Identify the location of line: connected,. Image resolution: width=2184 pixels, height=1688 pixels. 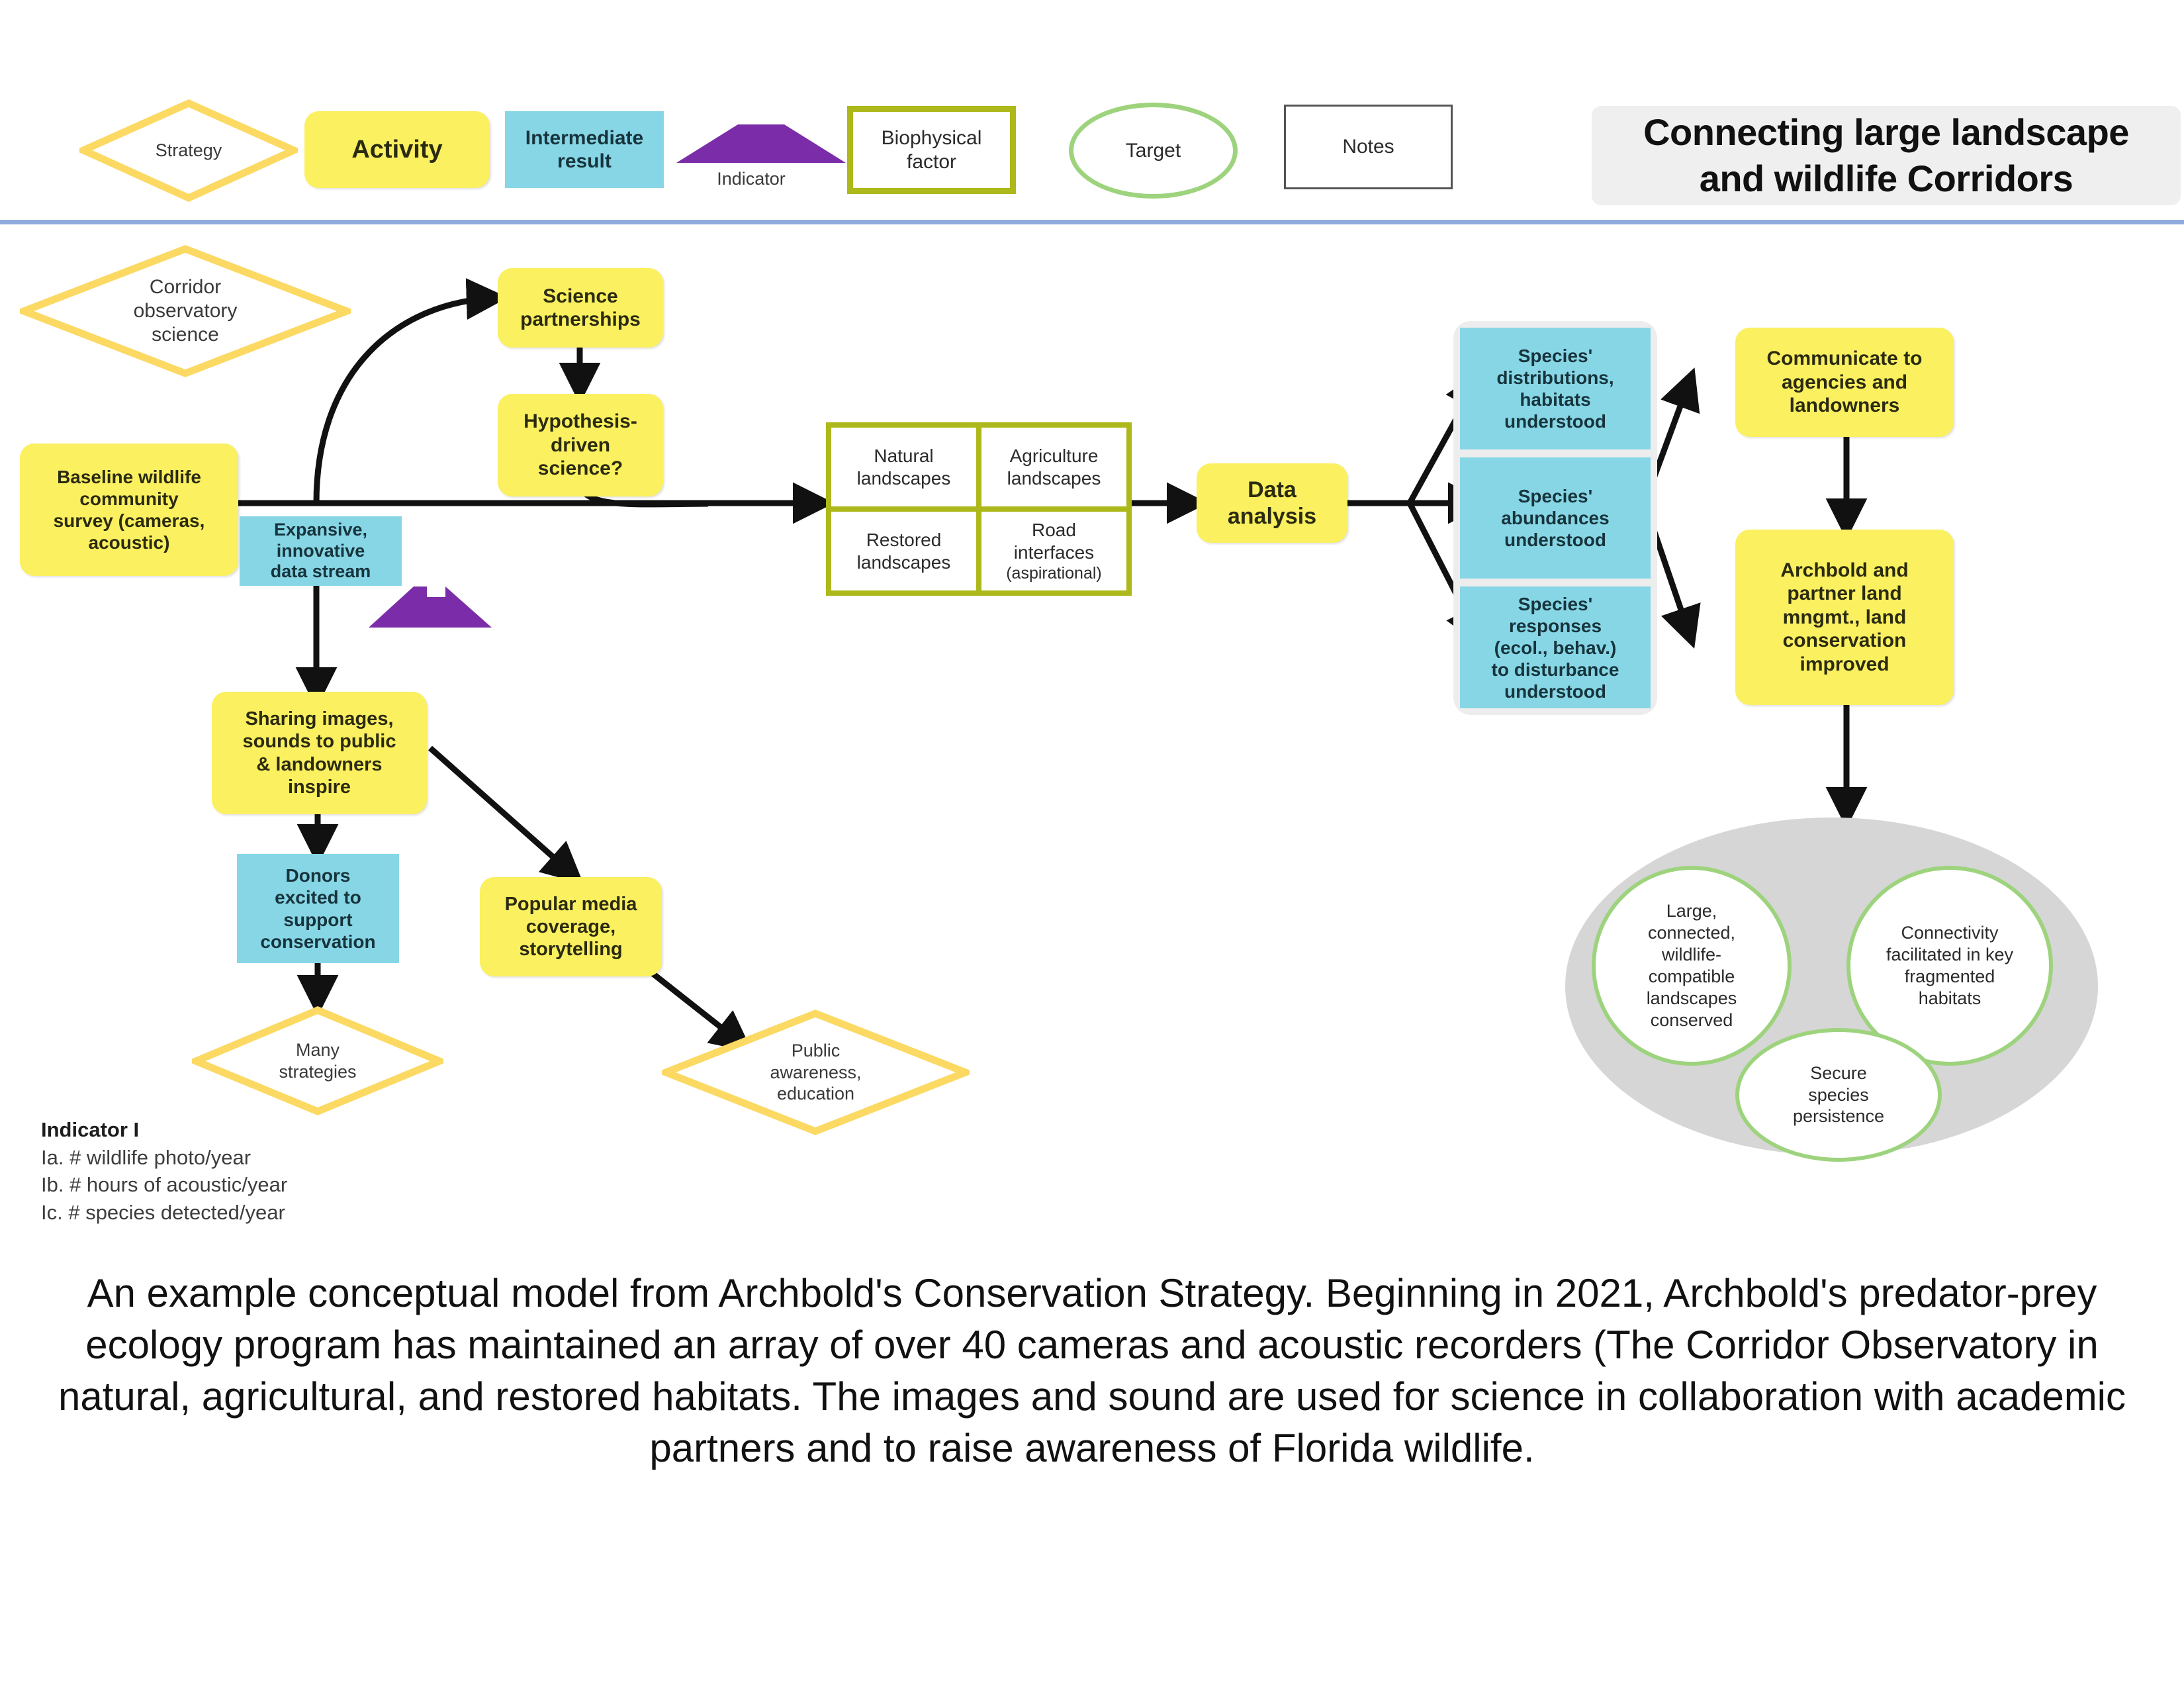
(1692, 933).